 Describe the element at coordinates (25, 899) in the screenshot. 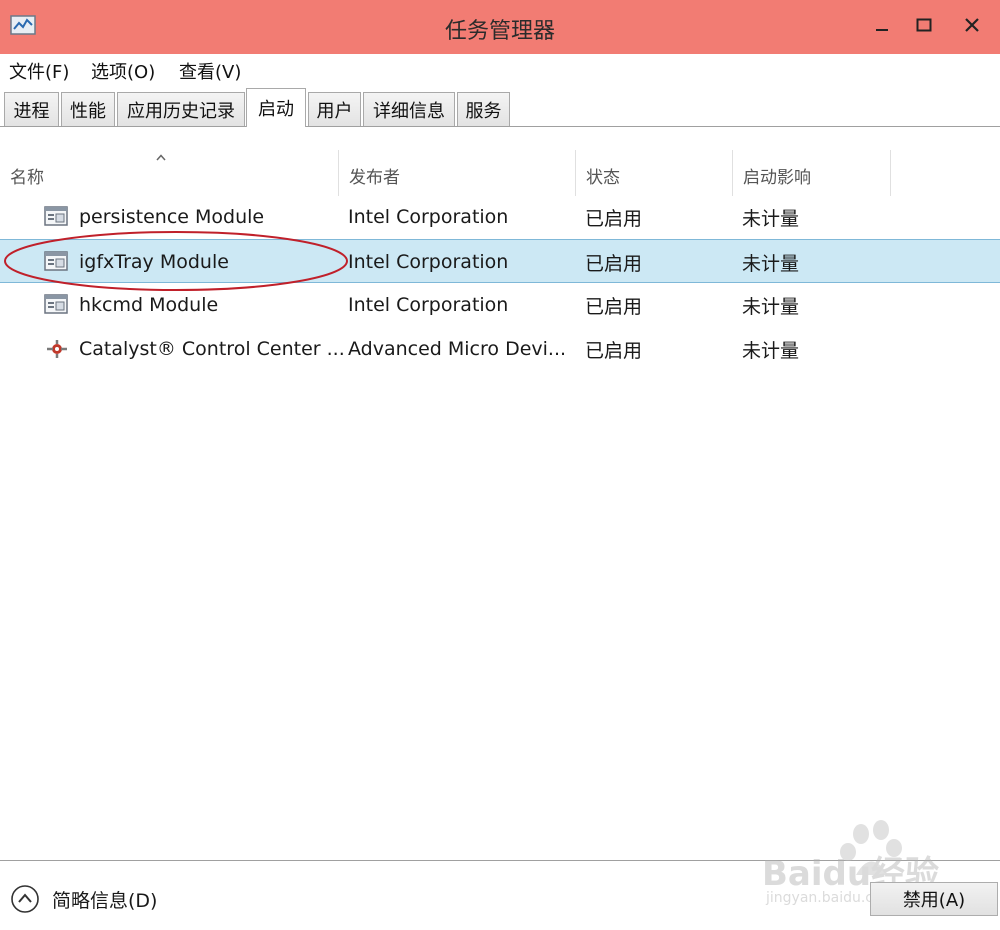

I see `collapse-chevron-up-icon` at that location.